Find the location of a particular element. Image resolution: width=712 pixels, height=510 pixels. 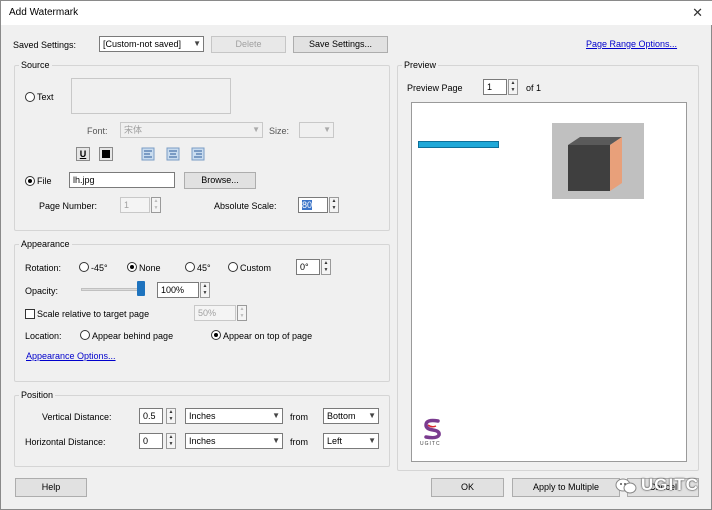

title-bar: Add Watermark ✕ is located at coordinates (356, 13).